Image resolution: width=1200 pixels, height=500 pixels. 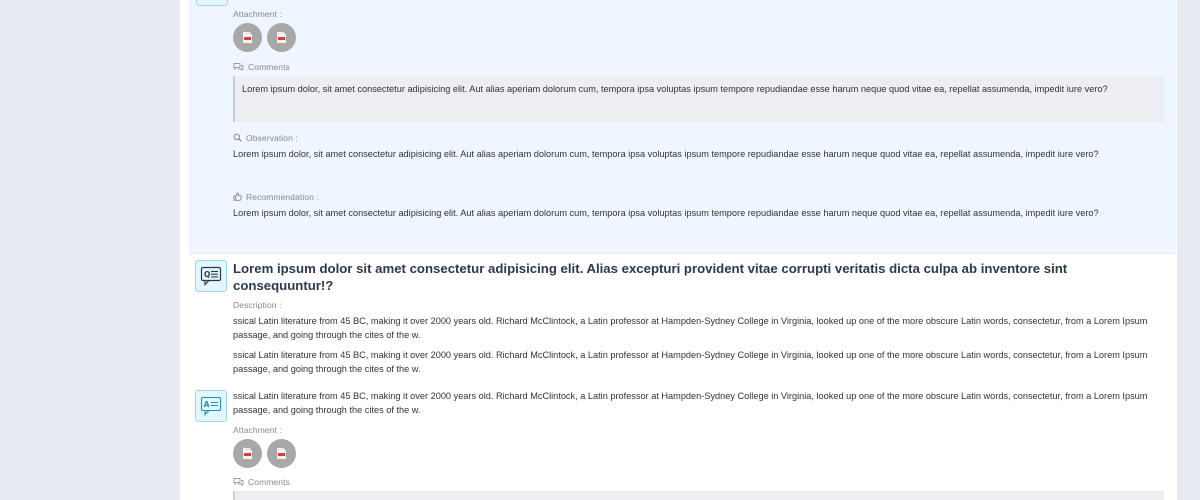 I want to click on recommendation-header: Recommendation :, so click(x=276, y=197).